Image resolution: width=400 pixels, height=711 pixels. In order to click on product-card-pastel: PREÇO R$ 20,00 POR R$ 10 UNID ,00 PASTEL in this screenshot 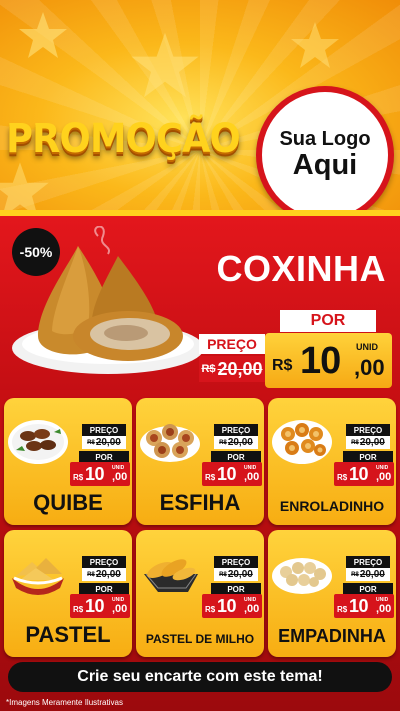, I will do `click(68, 593)`.